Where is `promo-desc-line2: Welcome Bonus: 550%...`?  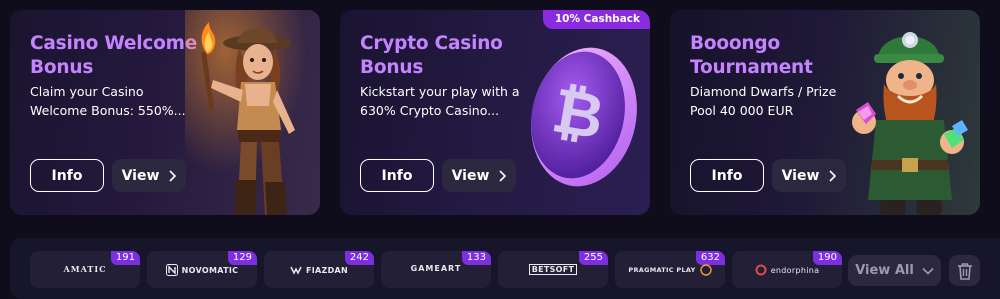 promo-desc-line2: Welcome Bonus: 550%... is located at coordinates (108, 110).